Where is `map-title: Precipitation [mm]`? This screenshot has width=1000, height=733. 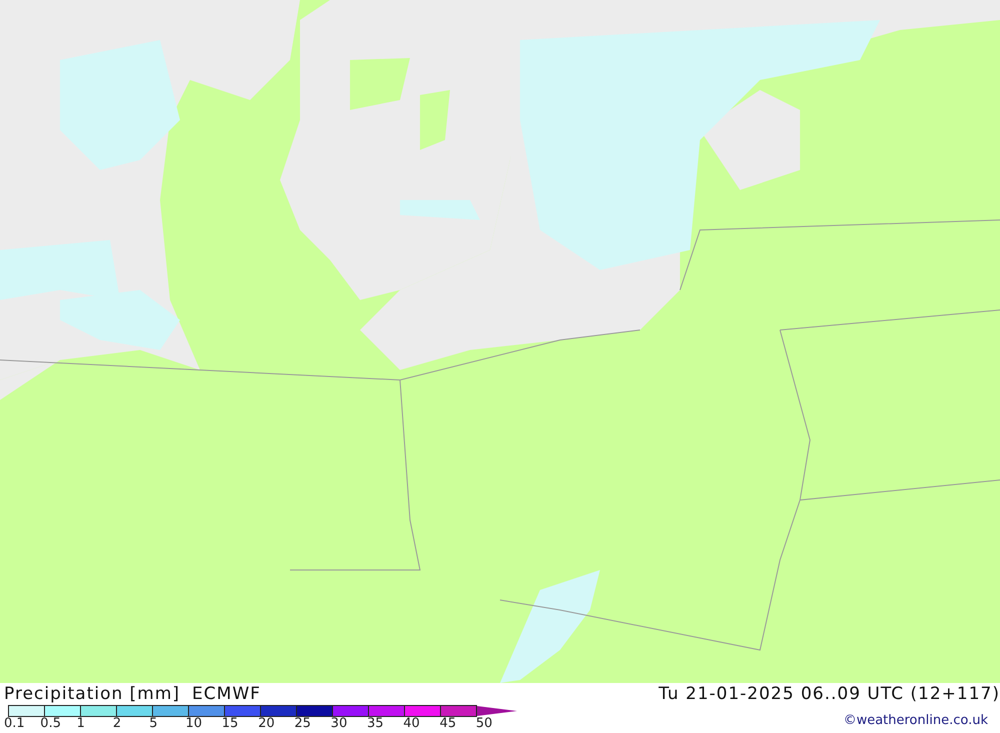 map-title: Precipitation [mm] is located at coordinates (92, 694).